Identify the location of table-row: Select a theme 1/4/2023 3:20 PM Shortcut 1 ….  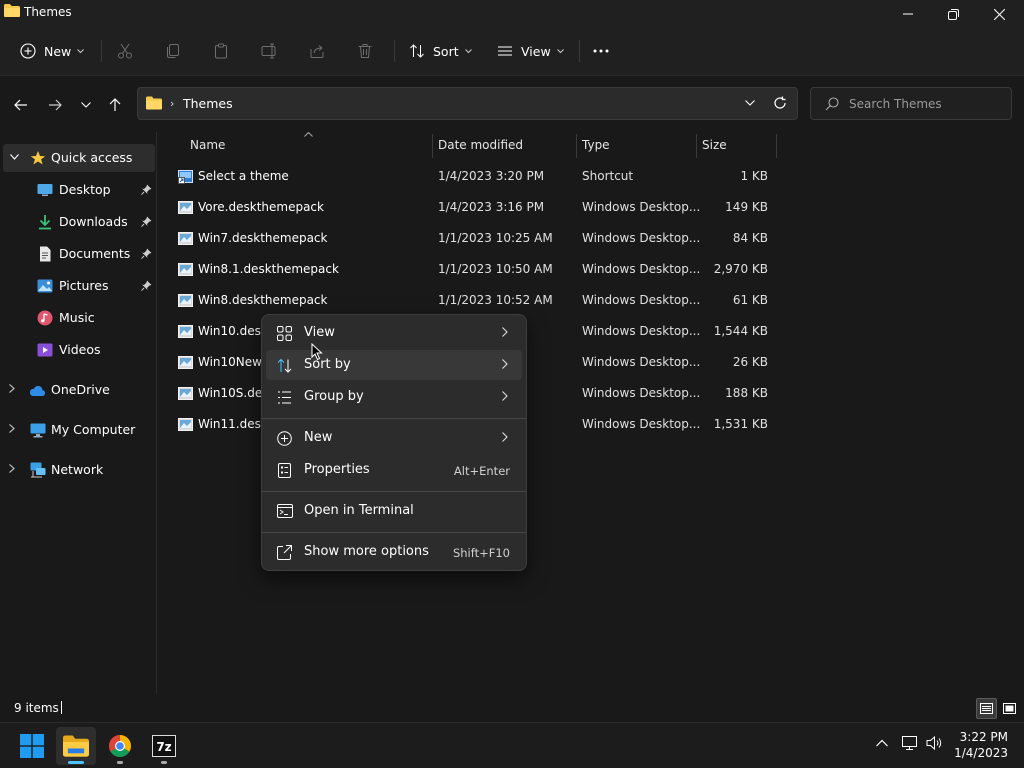
(474, 176).